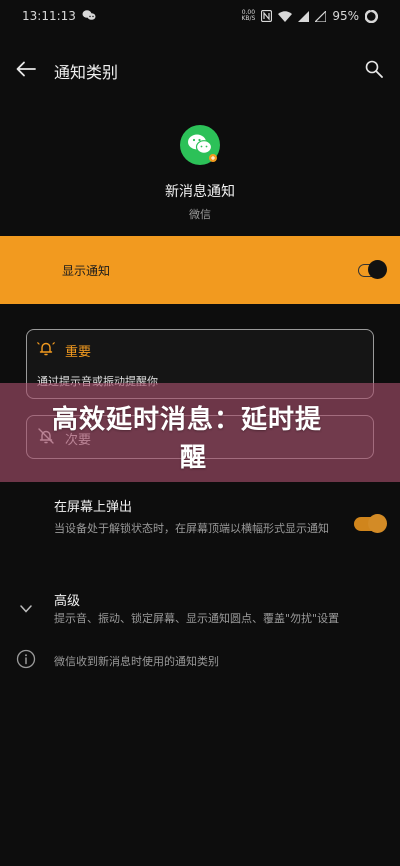  I want to click on status-bar: 13:11:13 0.00 KB/S 95%, so click(200, 16).